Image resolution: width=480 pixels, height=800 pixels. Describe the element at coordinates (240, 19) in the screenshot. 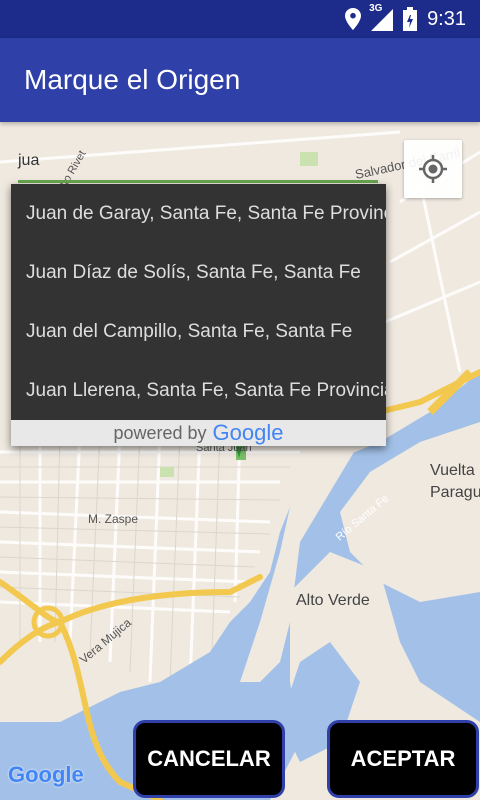

I see `status-bar: 3G 9:31` at that location.